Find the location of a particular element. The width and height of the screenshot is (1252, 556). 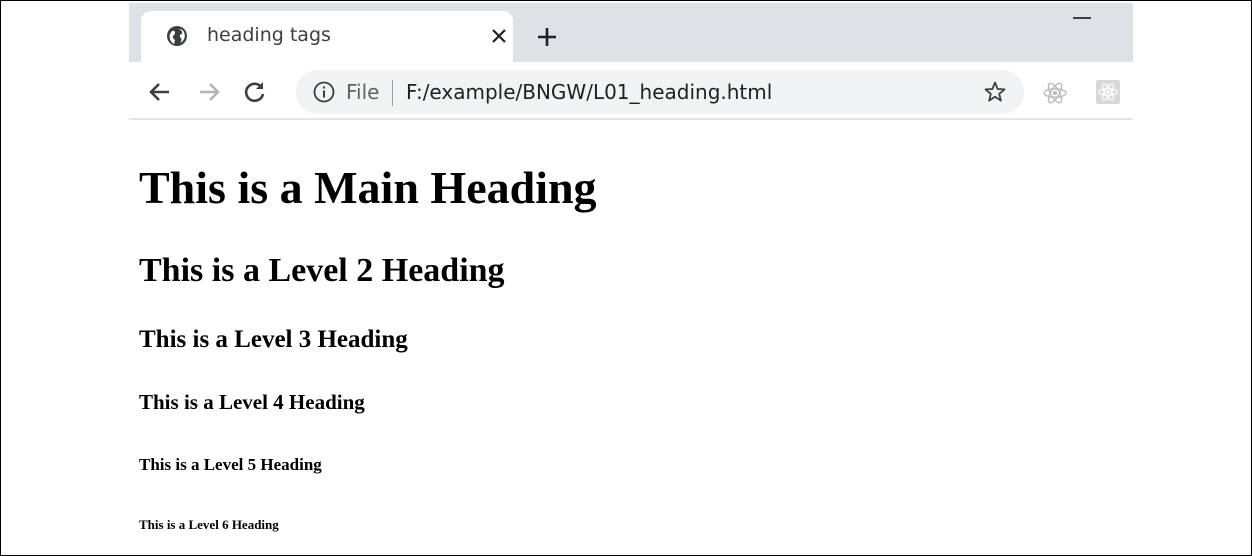

scheme-label: File is located at coordinates (363, 92).